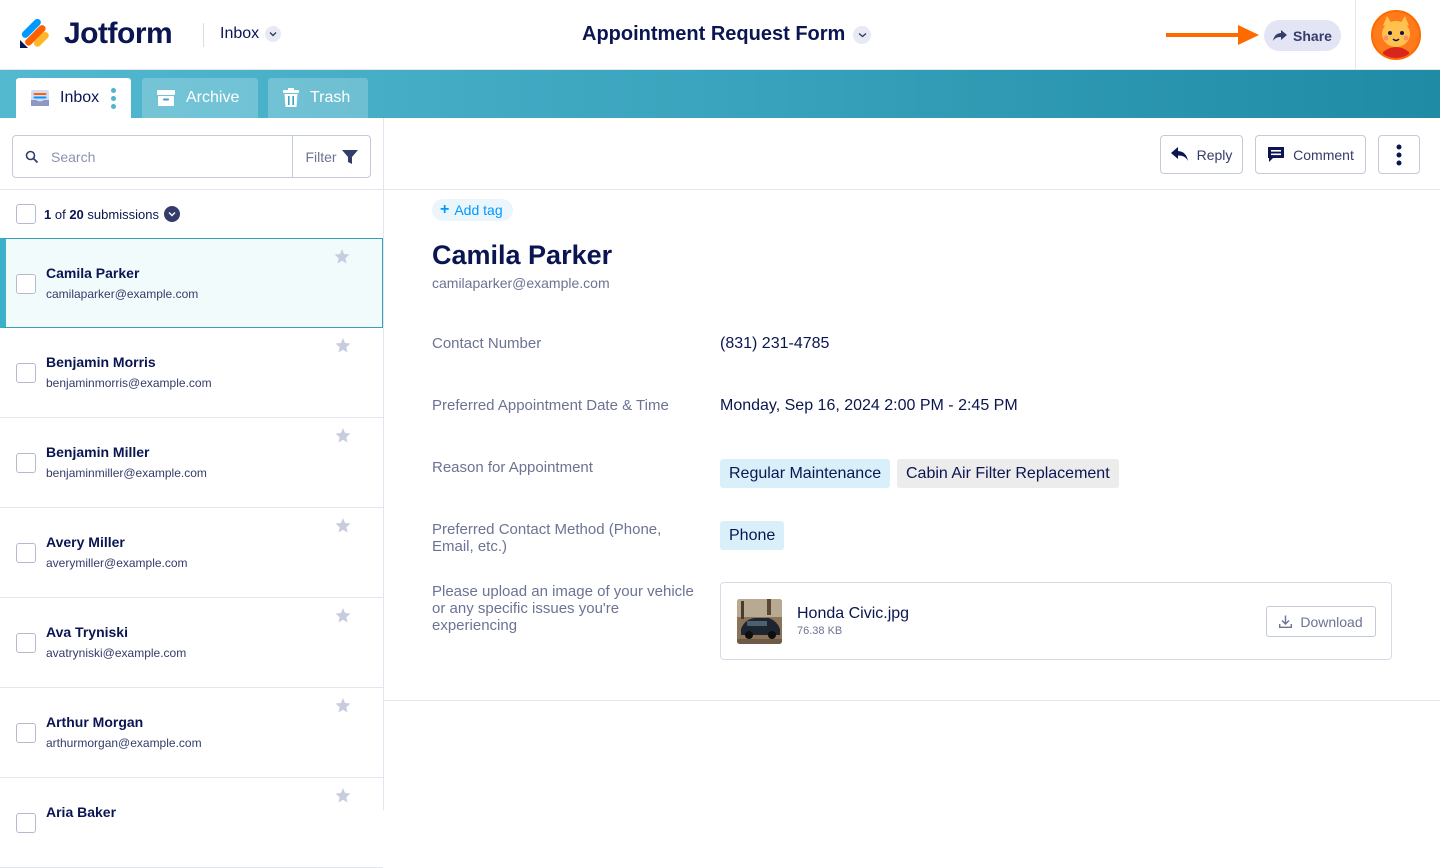 The image size is (1440, 868). I want to click on tab-archive-label: Archive, so click(213, 97).